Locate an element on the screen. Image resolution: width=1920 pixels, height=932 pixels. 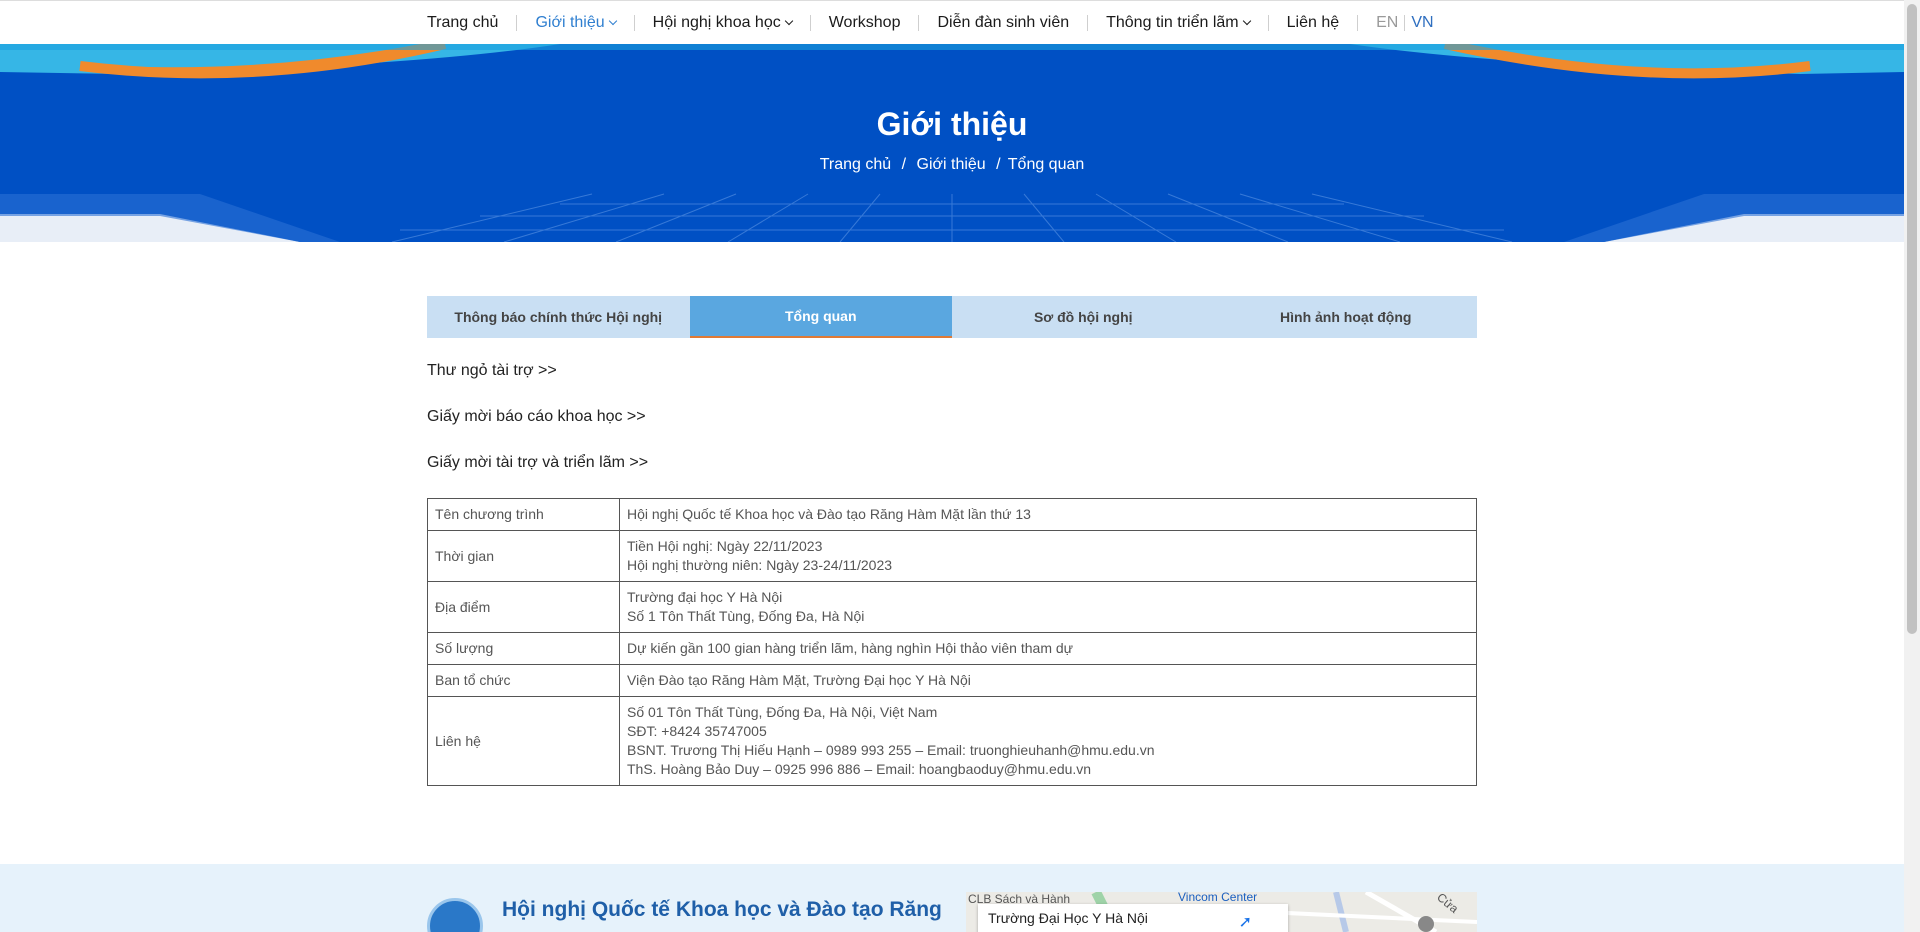
nav-item-0: Trang chủ is located at coordinates (471, 23).